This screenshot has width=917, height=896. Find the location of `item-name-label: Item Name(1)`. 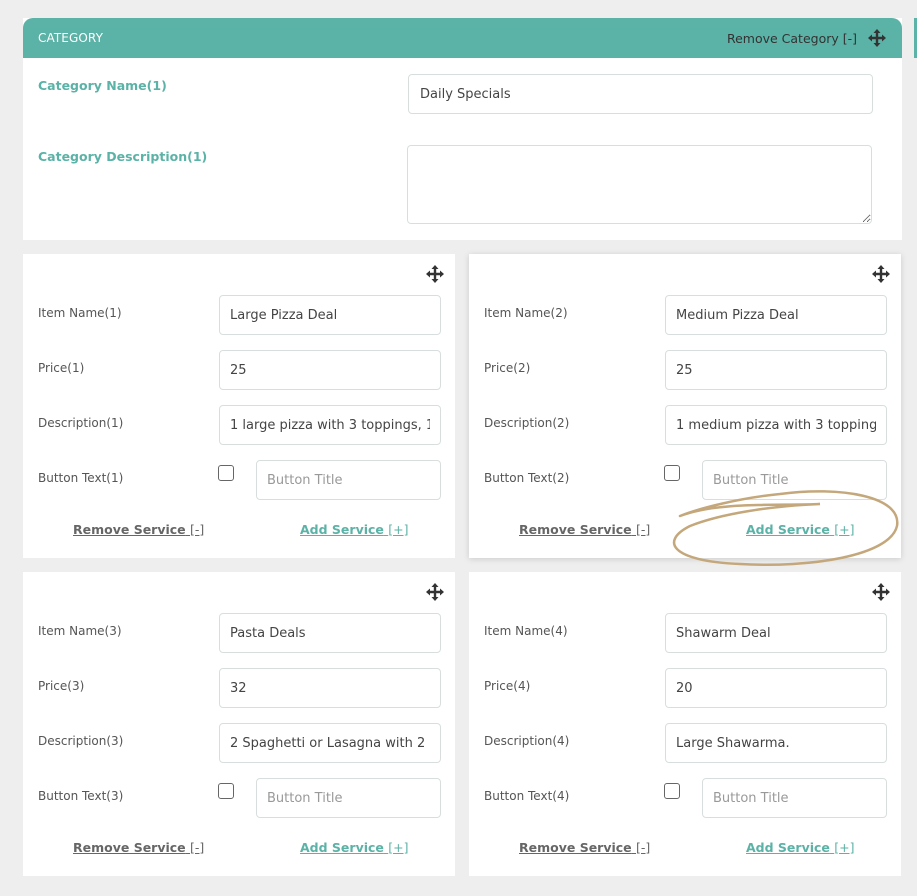

item-name-label: Item Name(1) is located at coordinates (80, 313).